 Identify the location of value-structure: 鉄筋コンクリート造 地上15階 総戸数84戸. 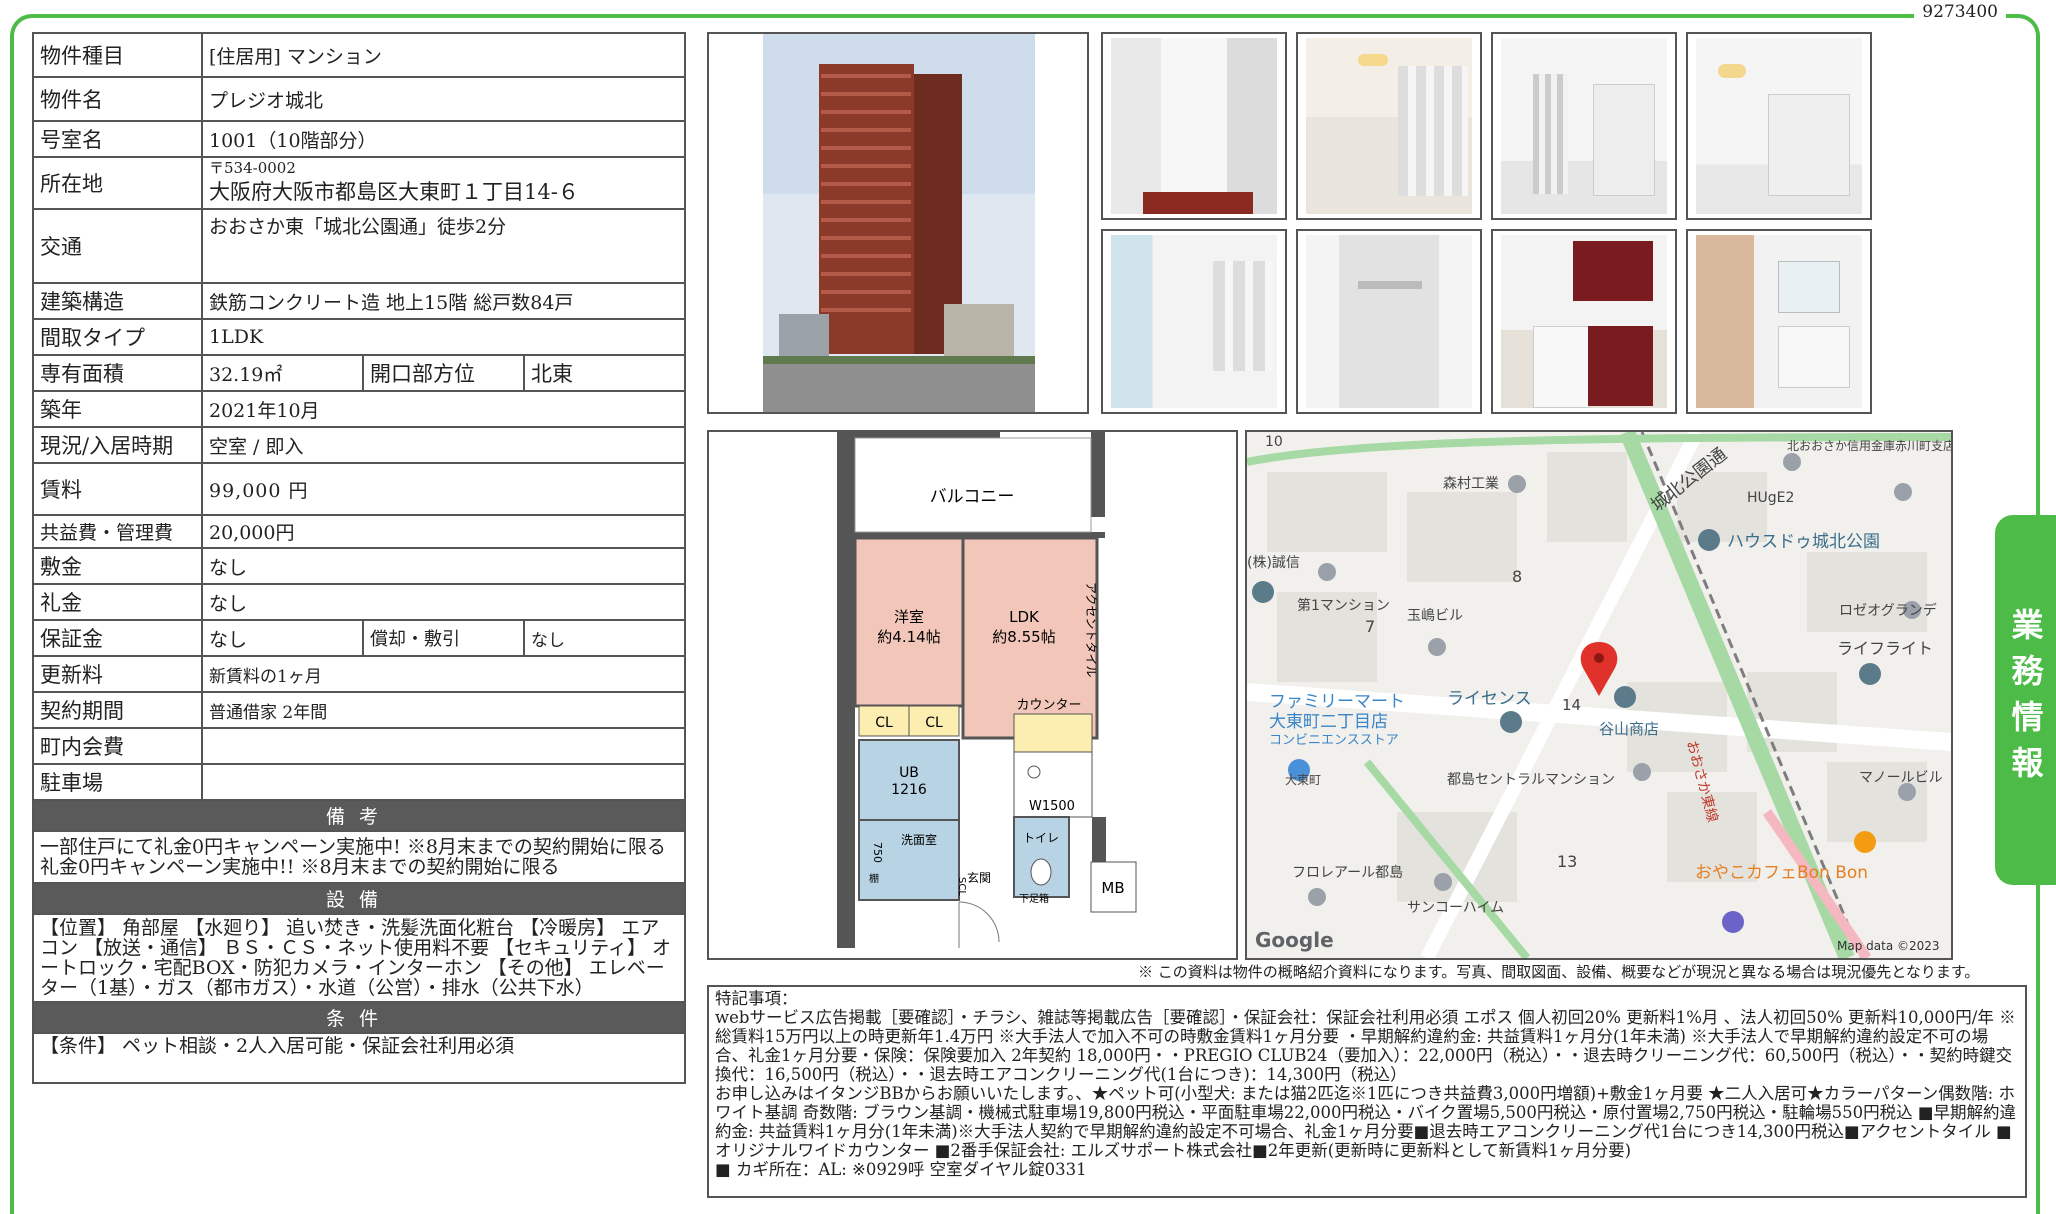
(443, 301).